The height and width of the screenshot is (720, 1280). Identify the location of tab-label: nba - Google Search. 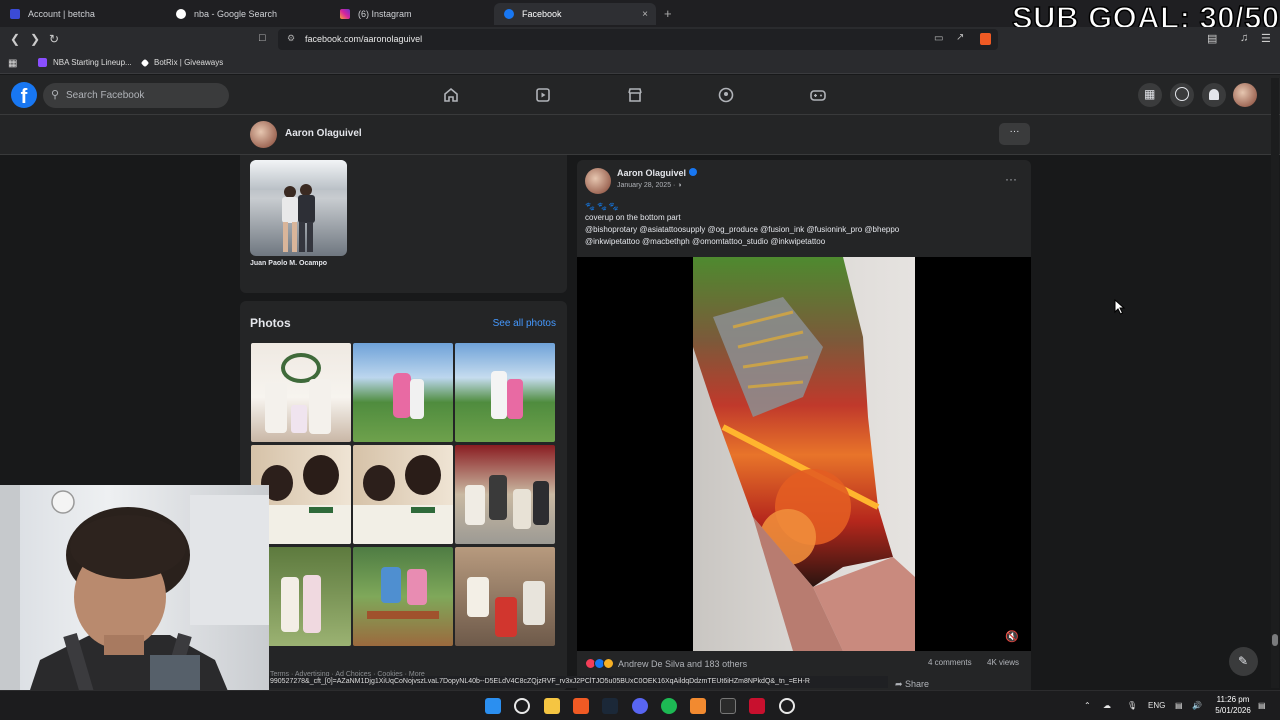
(236, 14).